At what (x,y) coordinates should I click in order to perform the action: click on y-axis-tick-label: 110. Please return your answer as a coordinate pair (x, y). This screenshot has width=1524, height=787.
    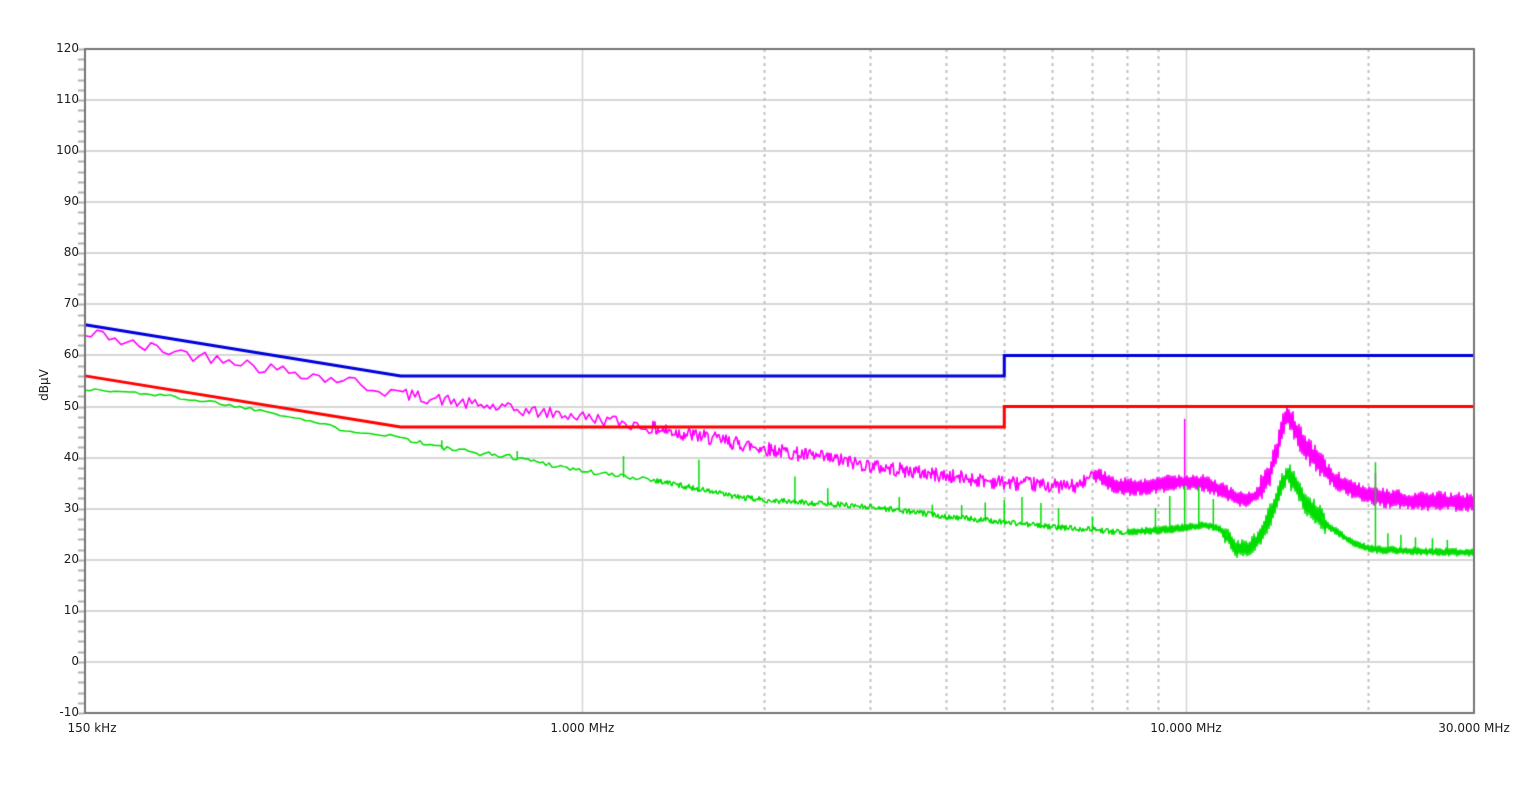
    Looking at the image, I should click on (67, 99).